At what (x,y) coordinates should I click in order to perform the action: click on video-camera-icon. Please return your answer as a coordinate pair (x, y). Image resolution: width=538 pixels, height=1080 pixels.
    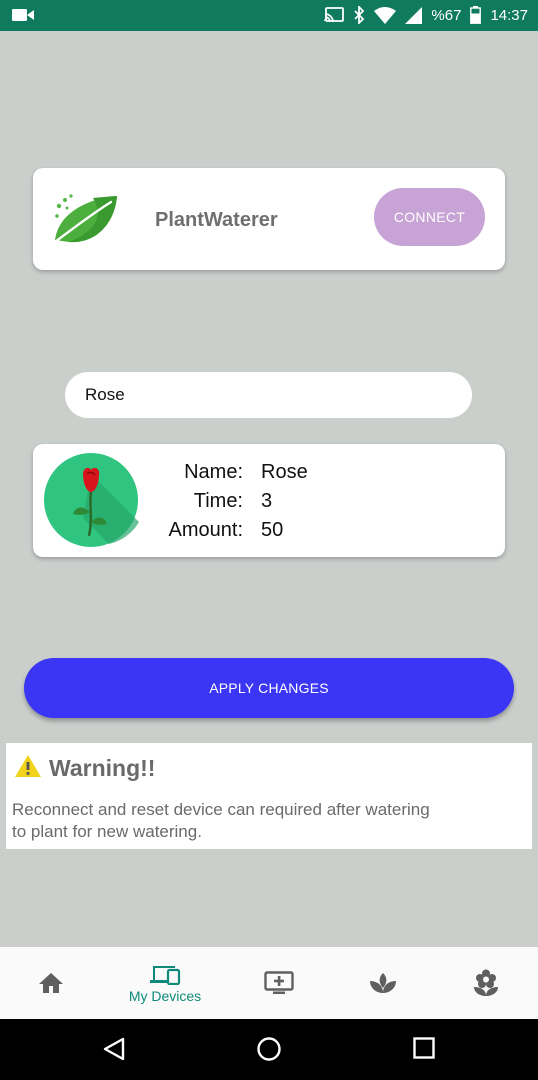
    Looking at the image, I should click on (23, 15).